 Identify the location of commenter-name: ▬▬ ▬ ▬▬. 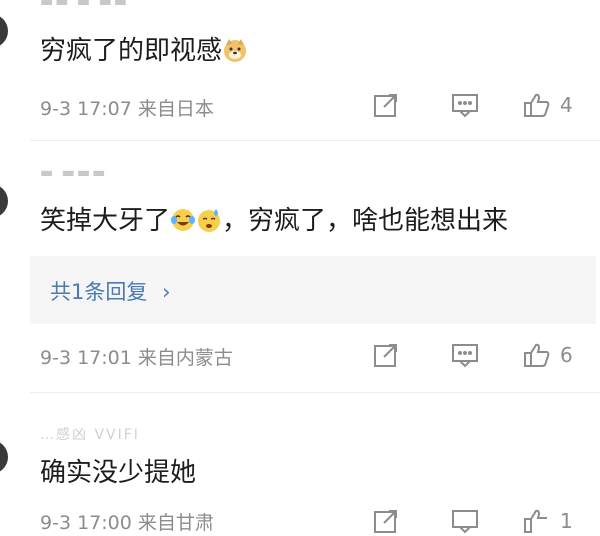
(84, 5).